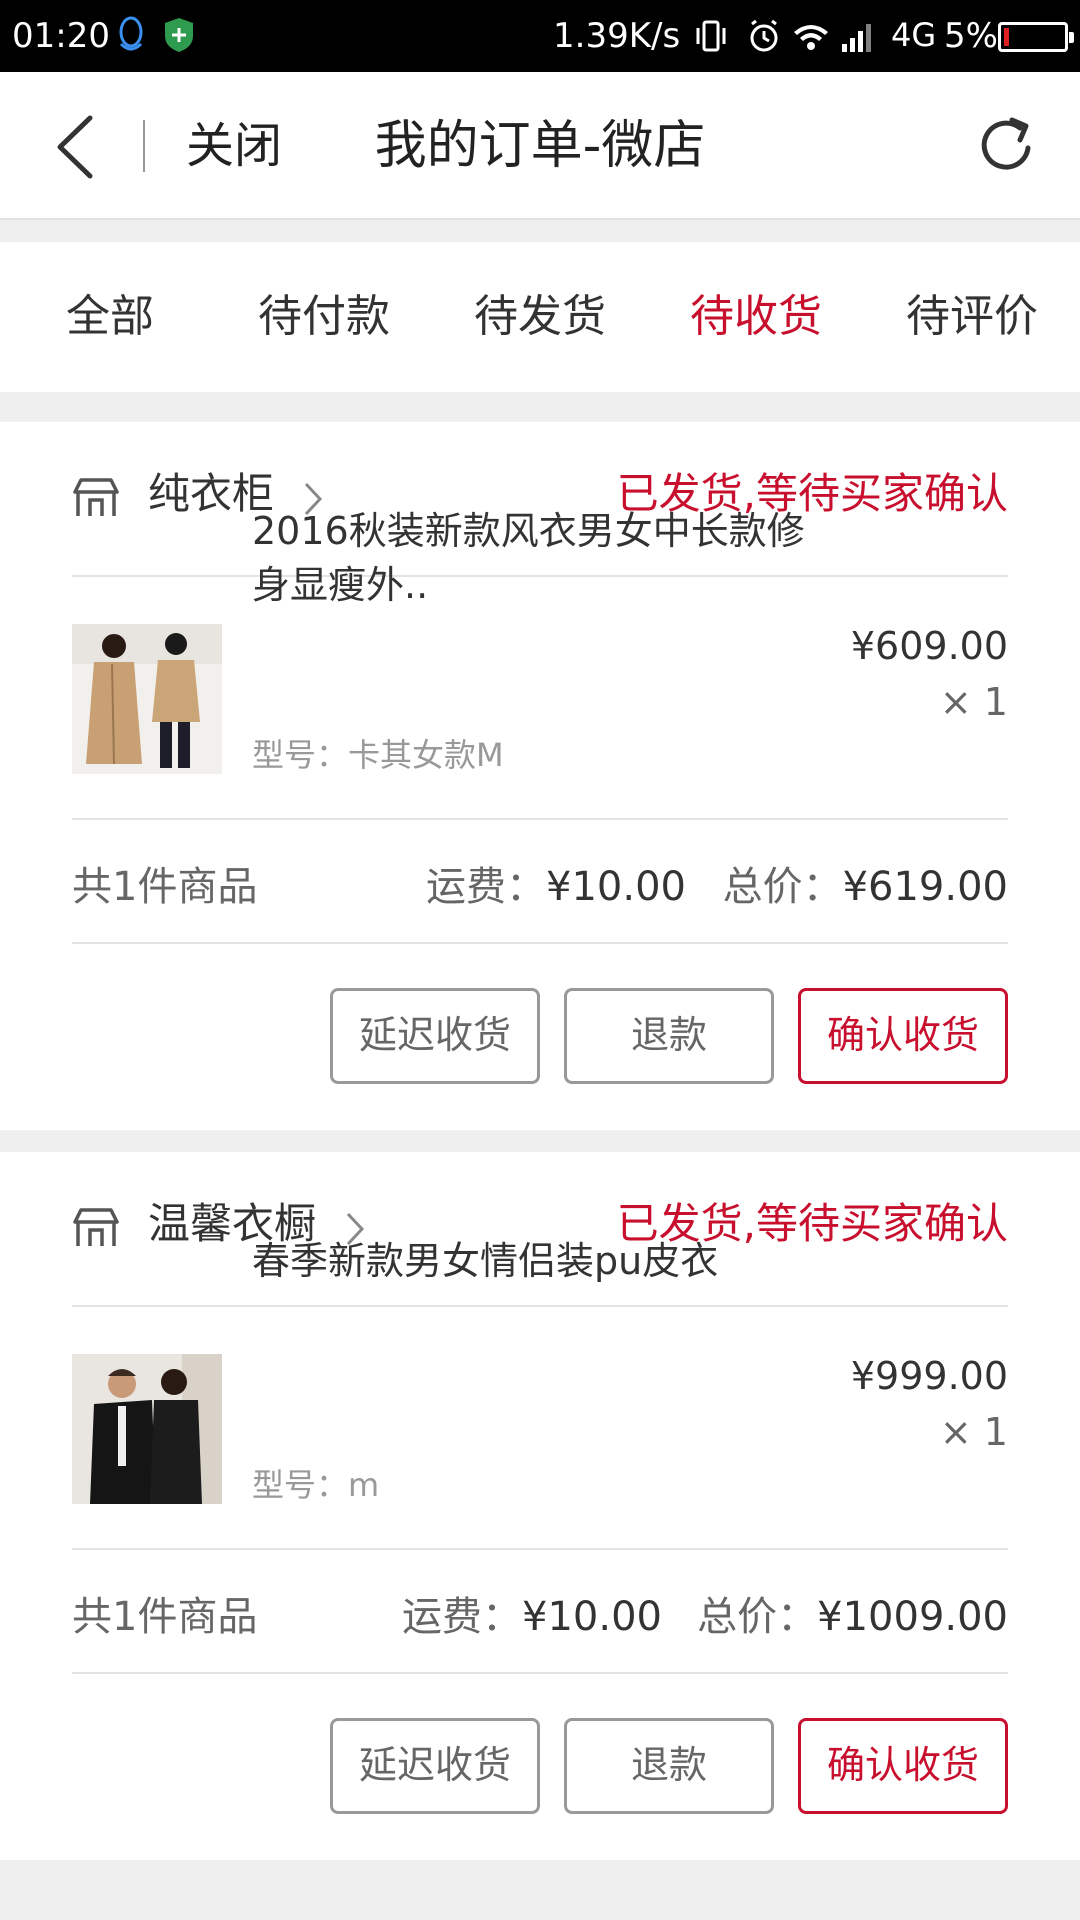  I want to click on vibrate-icon, so click(711, 36).